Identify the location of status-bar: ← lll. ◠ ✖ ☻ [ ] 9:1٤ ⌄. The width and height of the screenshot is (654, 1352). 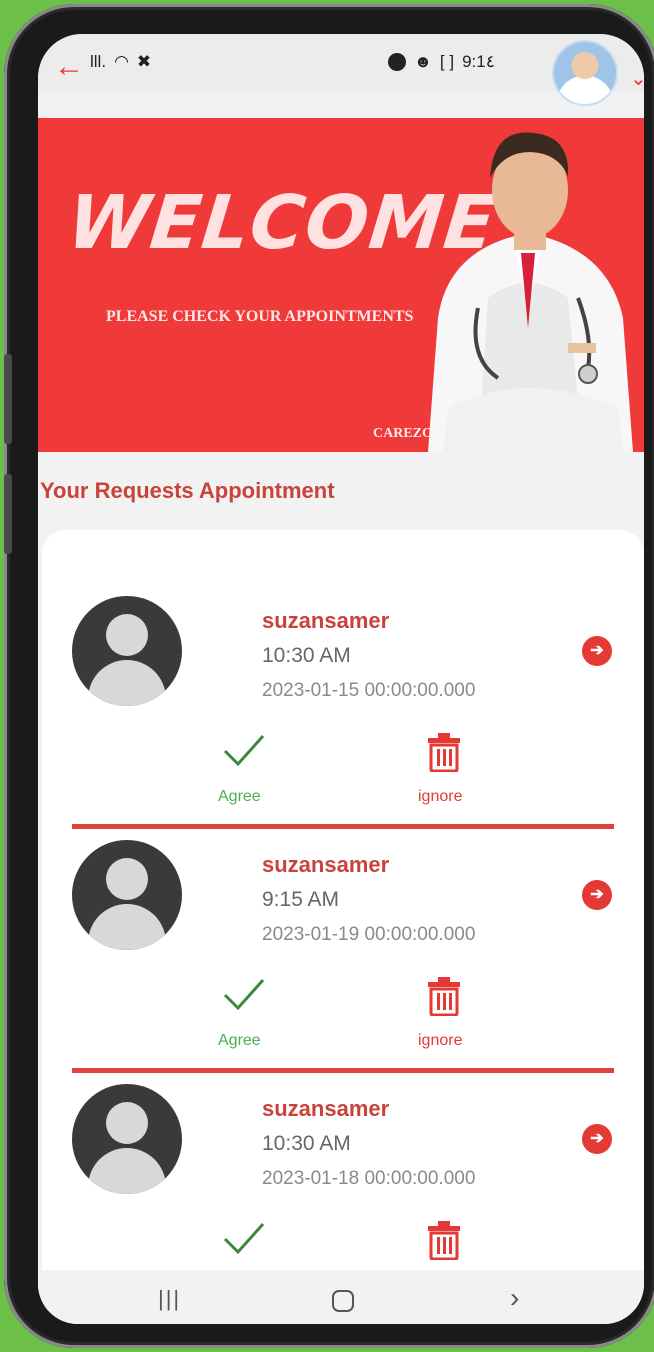
(341, 70).